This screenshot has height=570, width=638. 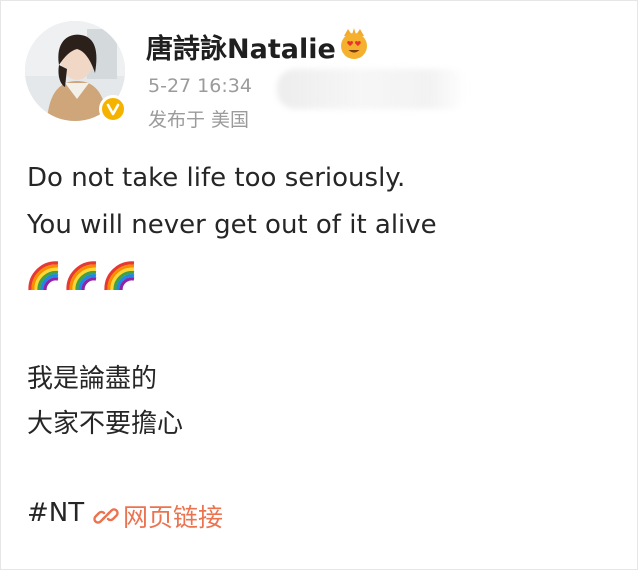 I want to click on web-link-label: 网页链接, so click(x=173, y=516).